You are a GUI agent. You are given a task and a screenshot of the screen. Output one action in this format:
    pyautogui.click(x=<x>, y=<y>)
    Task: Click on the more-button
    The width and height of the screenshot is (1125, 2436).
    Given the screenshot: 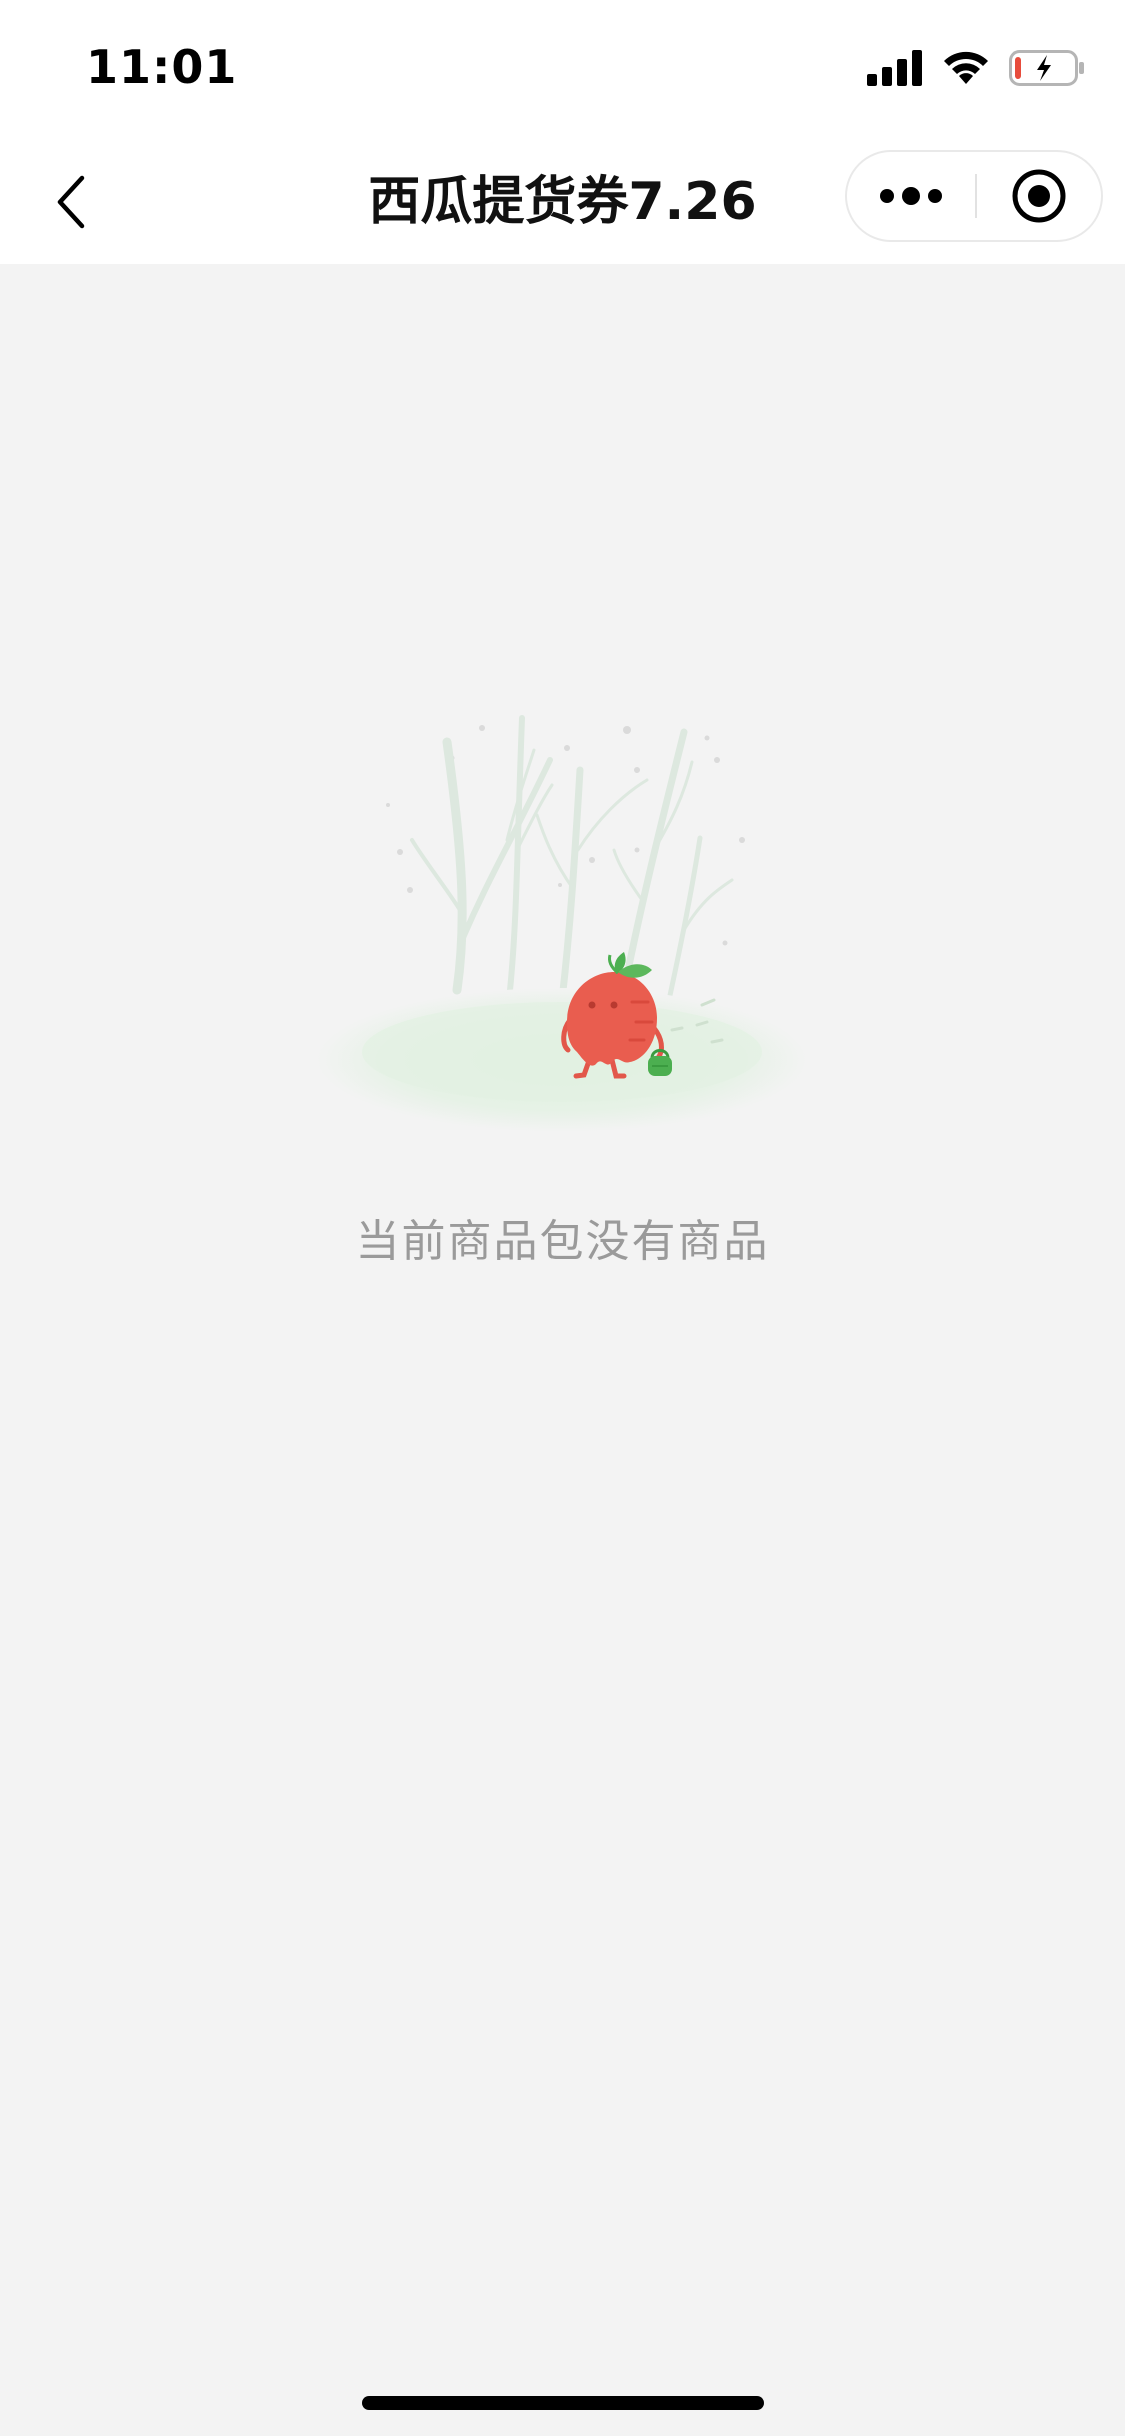 What is the action you would take?
    pyautogui.click(x=911, y=196)
    